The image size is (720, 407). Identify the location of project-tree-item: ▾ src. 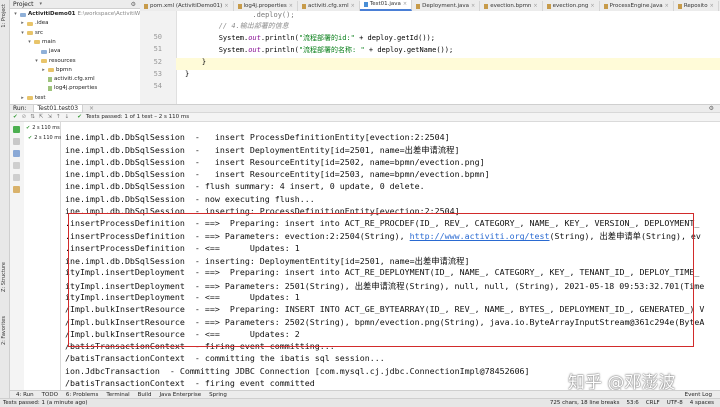
(31, 33).